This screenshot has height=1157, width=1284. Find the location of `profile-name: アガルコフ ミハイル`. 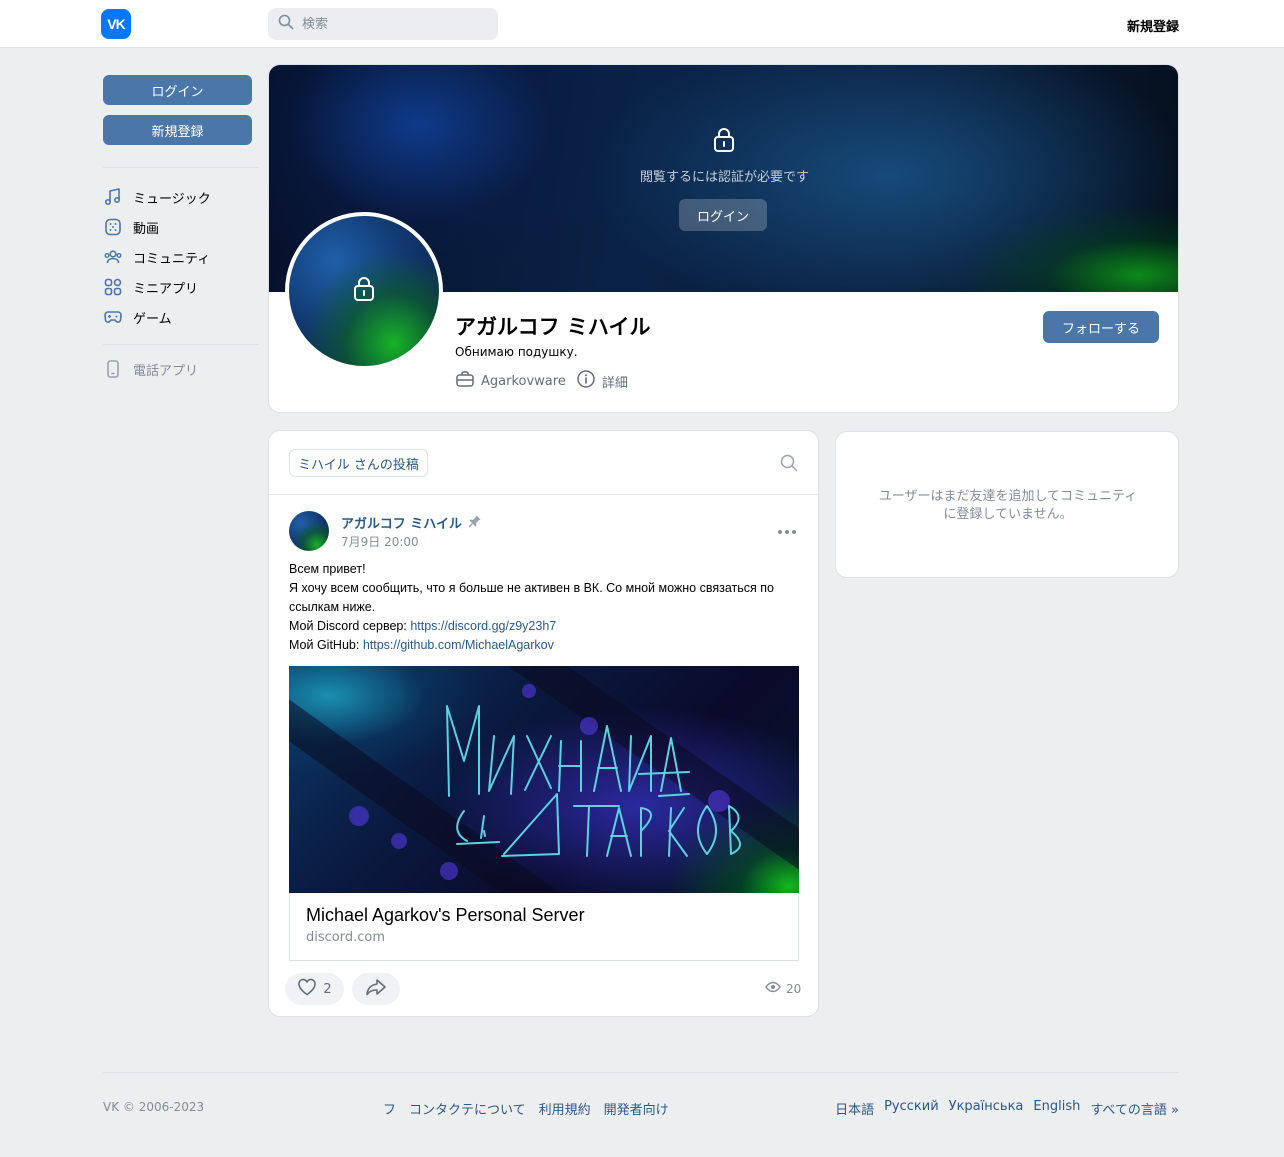

profile-name: アガルコフ ミハイル is located at coordinates (553, 327).